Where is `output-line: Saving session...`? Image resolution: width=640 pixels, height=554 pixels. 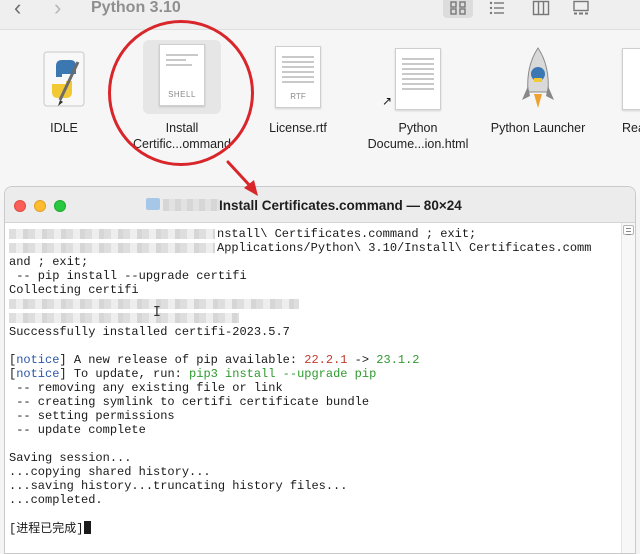
output-line: Saving session... is located at coordinates (70, 458).